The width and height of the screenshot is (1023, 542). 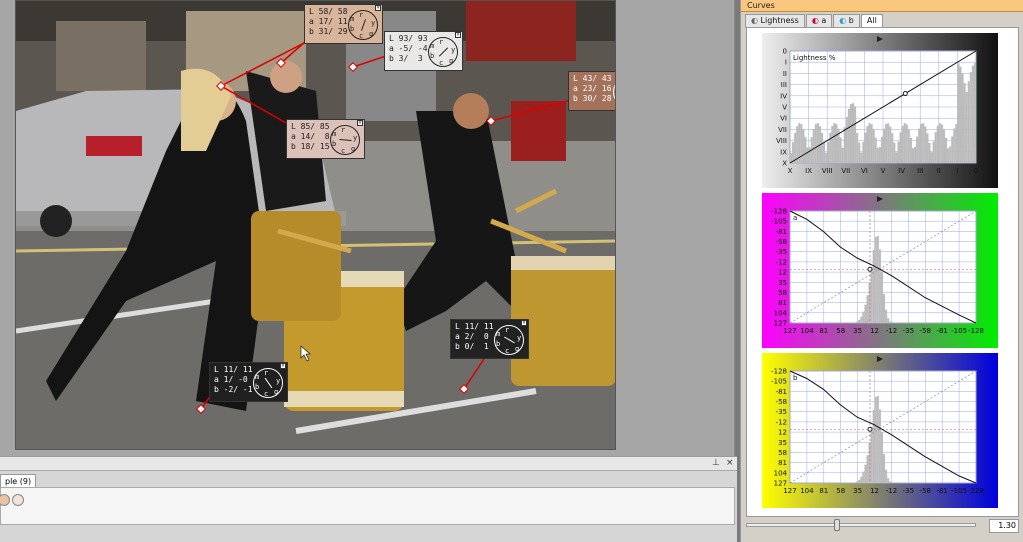 What do you see at coordinates (837, 525) in the screenshot?
I see `zoom-slider-thumb` at bounding box center [837, 525].